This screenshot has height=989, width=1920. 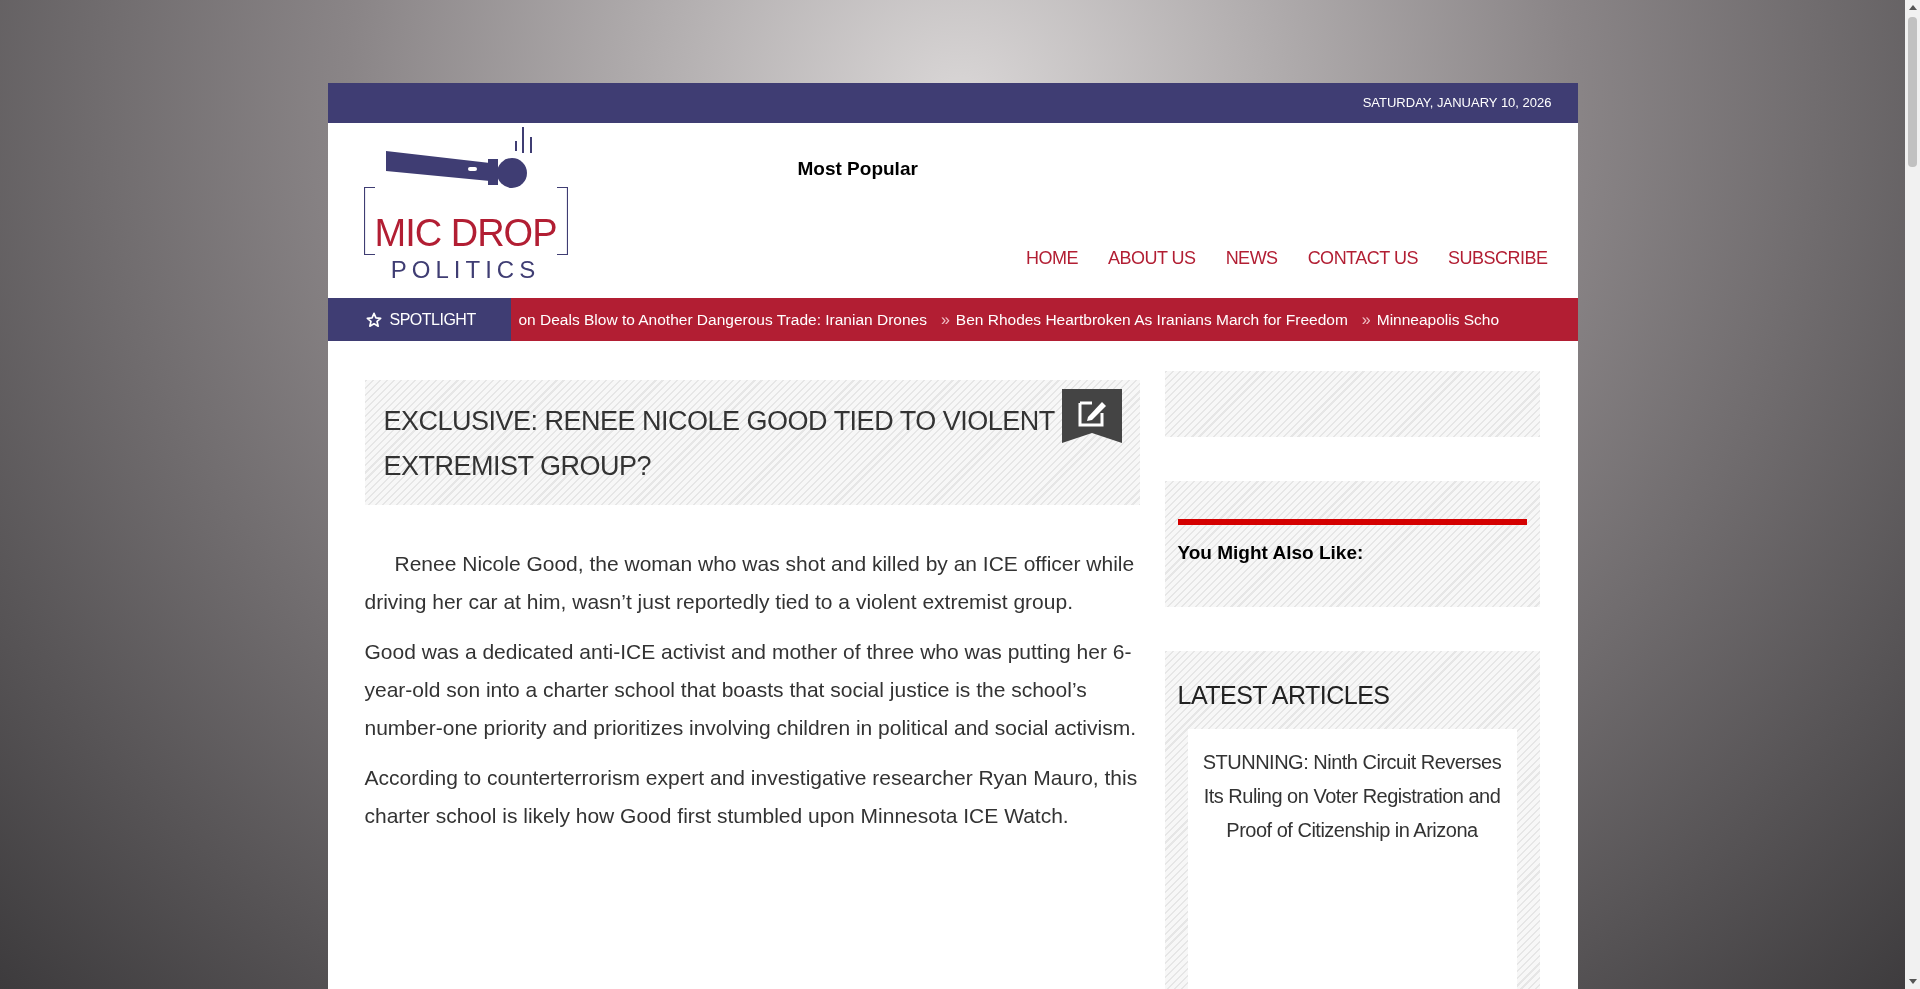 What do you see at coordinates (1912, 494) in the screenshot?
I see `scrollbar` at bounding box center [1912, 494].